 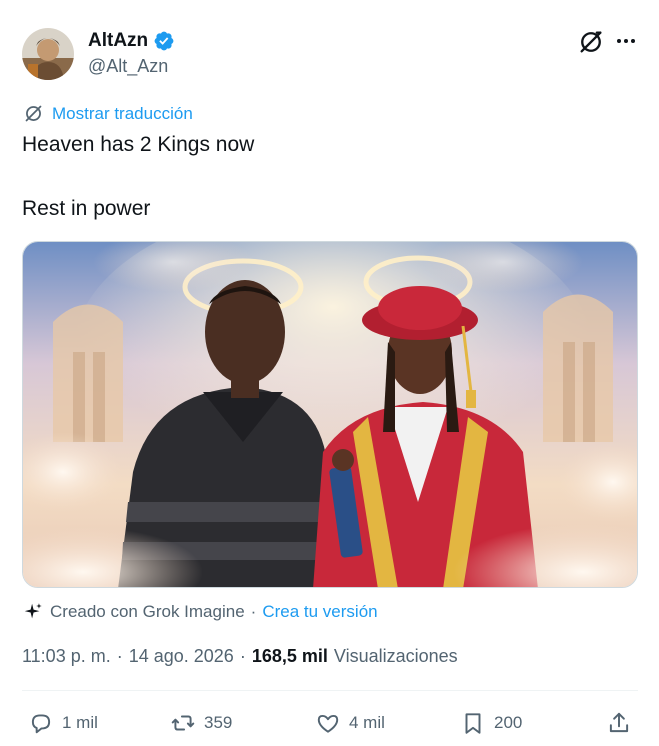 I want to click on verified-badge-icon, so click(x=164, y=41).